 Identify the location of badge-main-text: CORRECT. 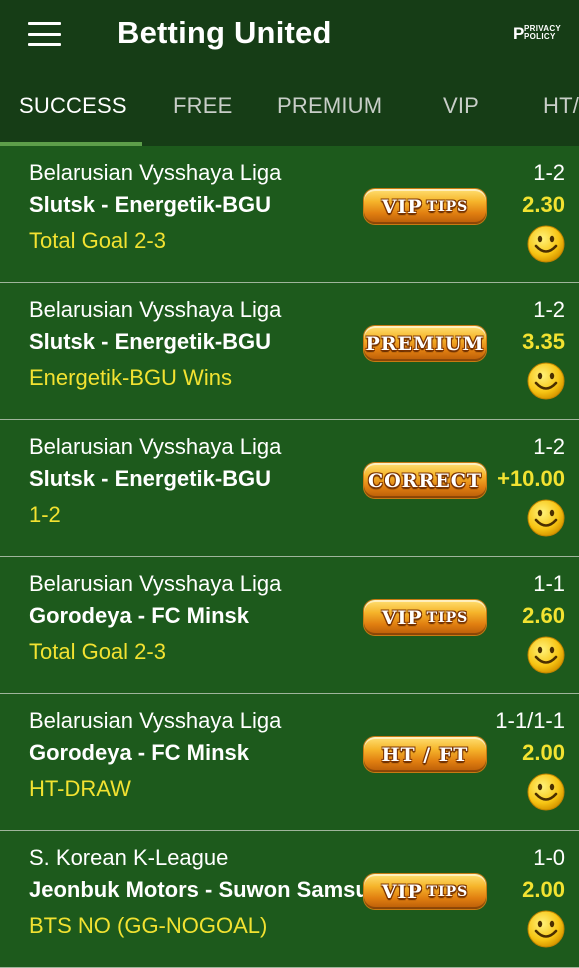
(425, 480).